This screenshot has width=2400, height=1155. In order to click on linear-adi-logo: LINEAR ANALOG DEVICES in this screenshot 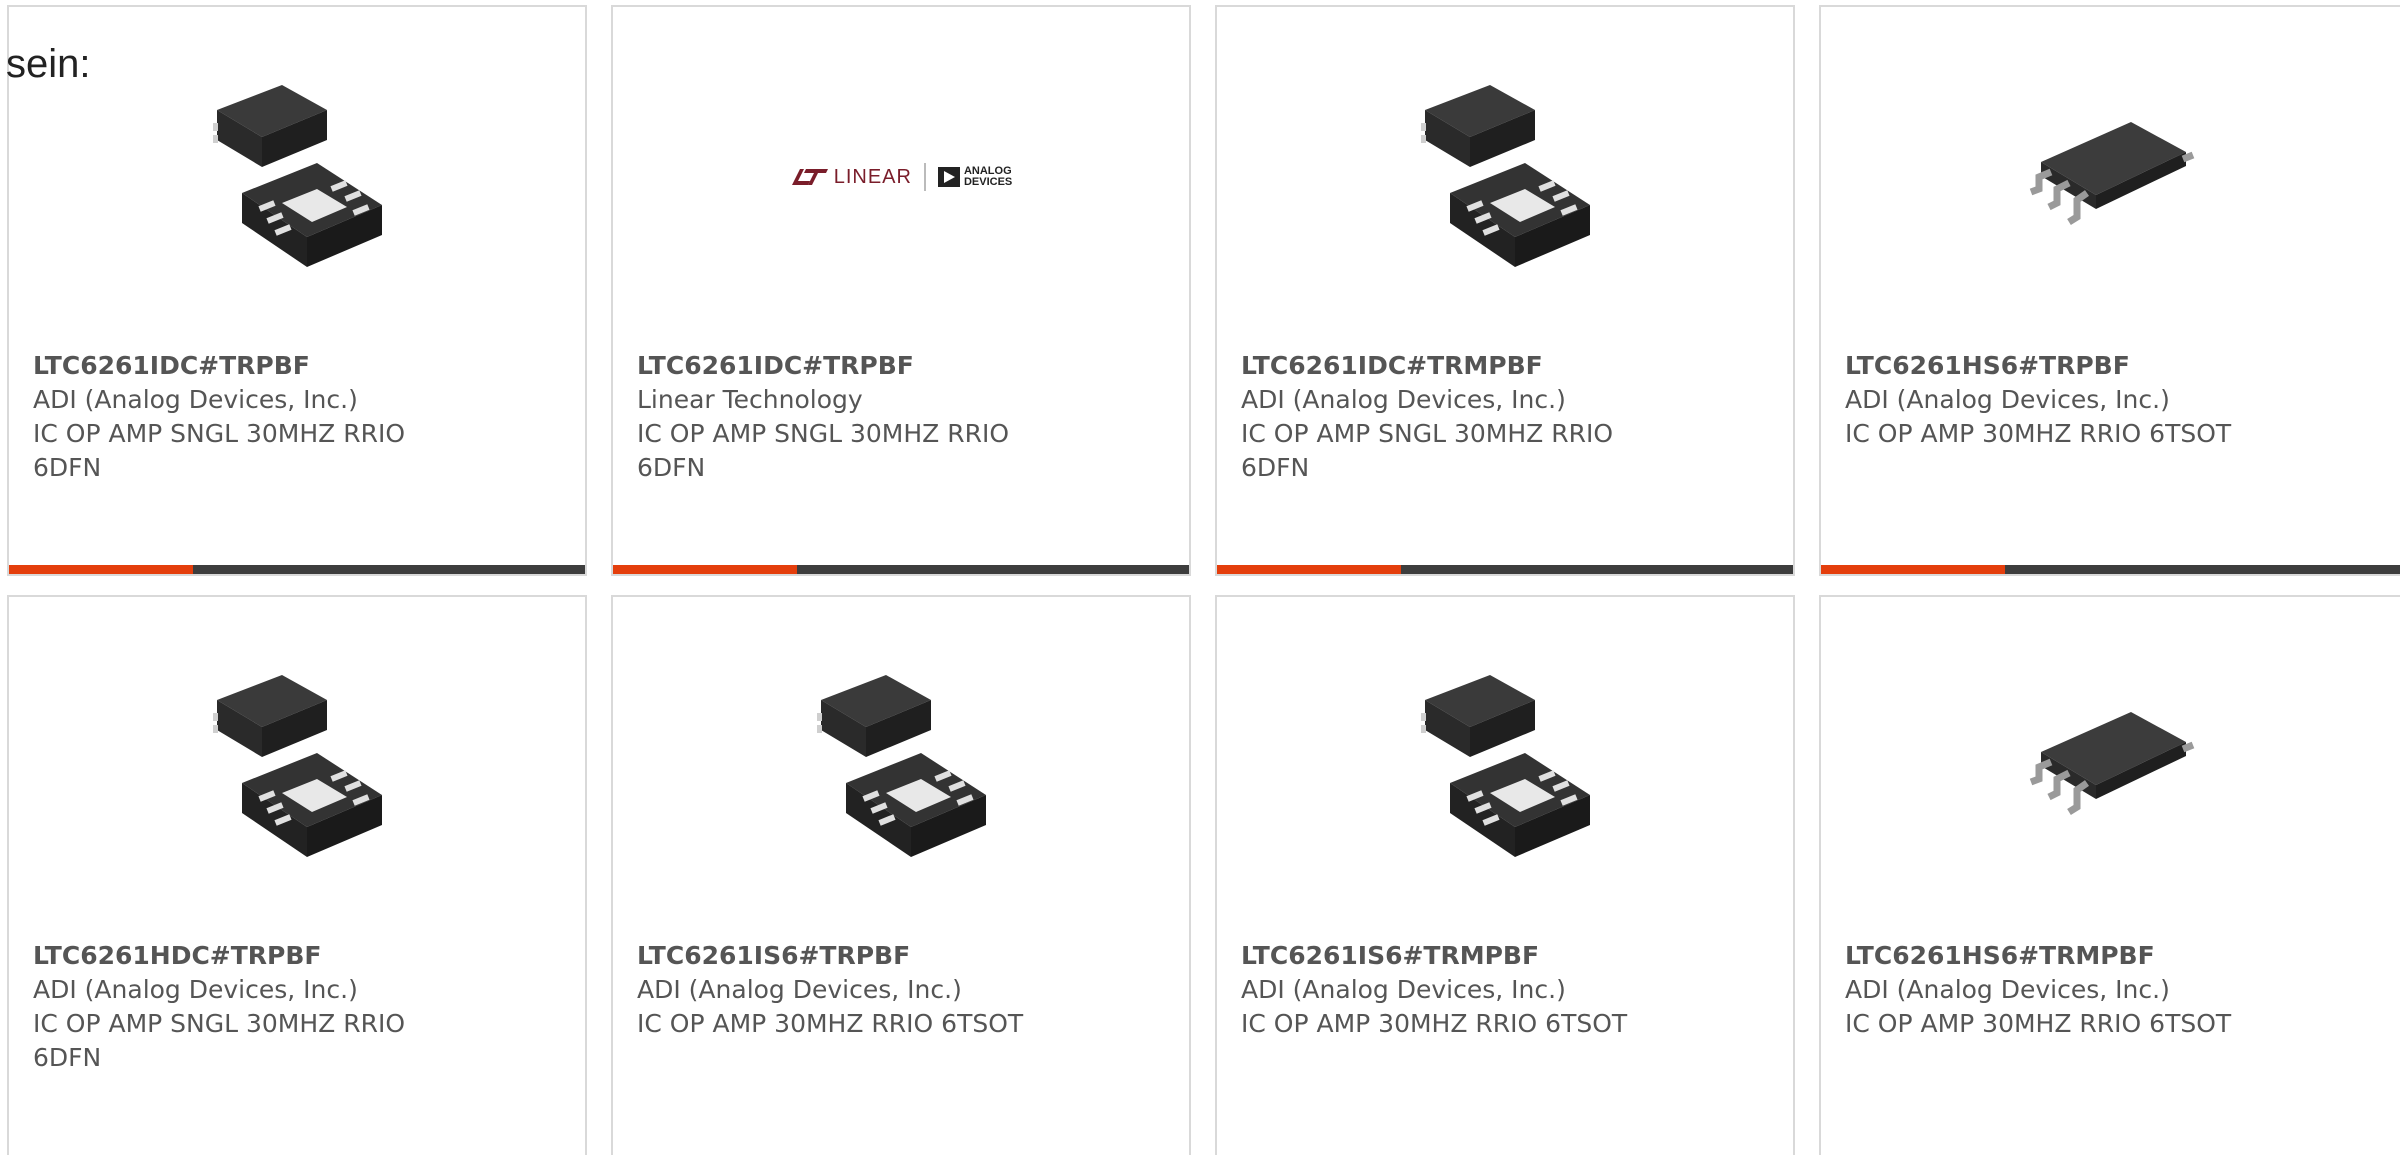, I will do `click(901, 177)`.